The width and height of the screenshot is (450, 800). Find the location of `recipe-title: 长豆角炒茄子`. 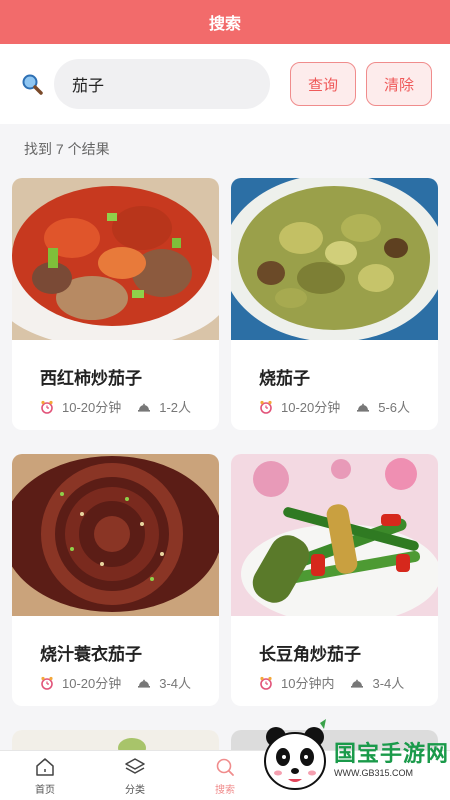

recipe-title: 长豆角炒茄子 is located at coordinates (310, 654).